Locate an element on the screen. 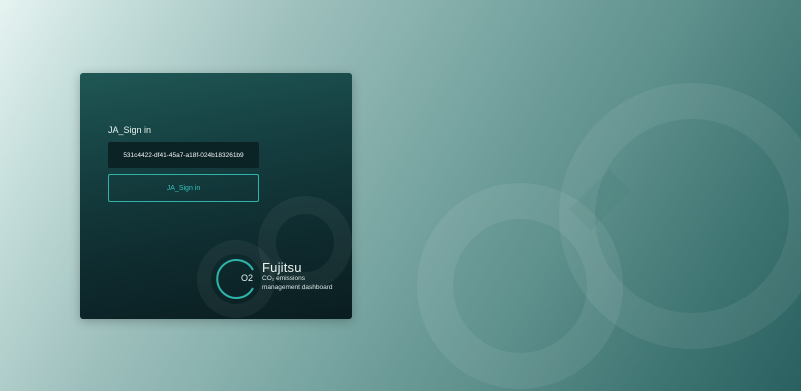 This screenshot has height=391, width=801. id-input is located at coordinates (183, 155).